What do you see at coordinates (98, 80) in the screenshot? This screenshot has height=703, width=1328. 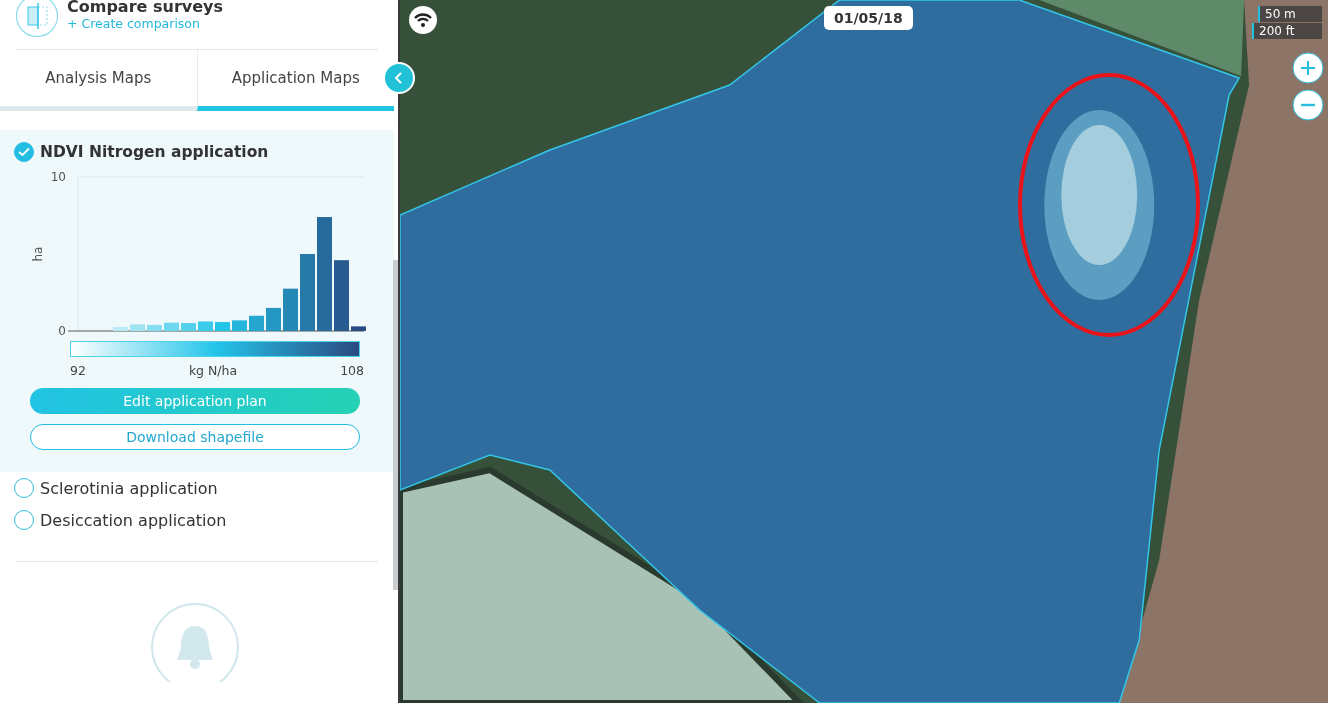 I see `map-type-tab: Analysis Maps` at bounding box center [98, 80].